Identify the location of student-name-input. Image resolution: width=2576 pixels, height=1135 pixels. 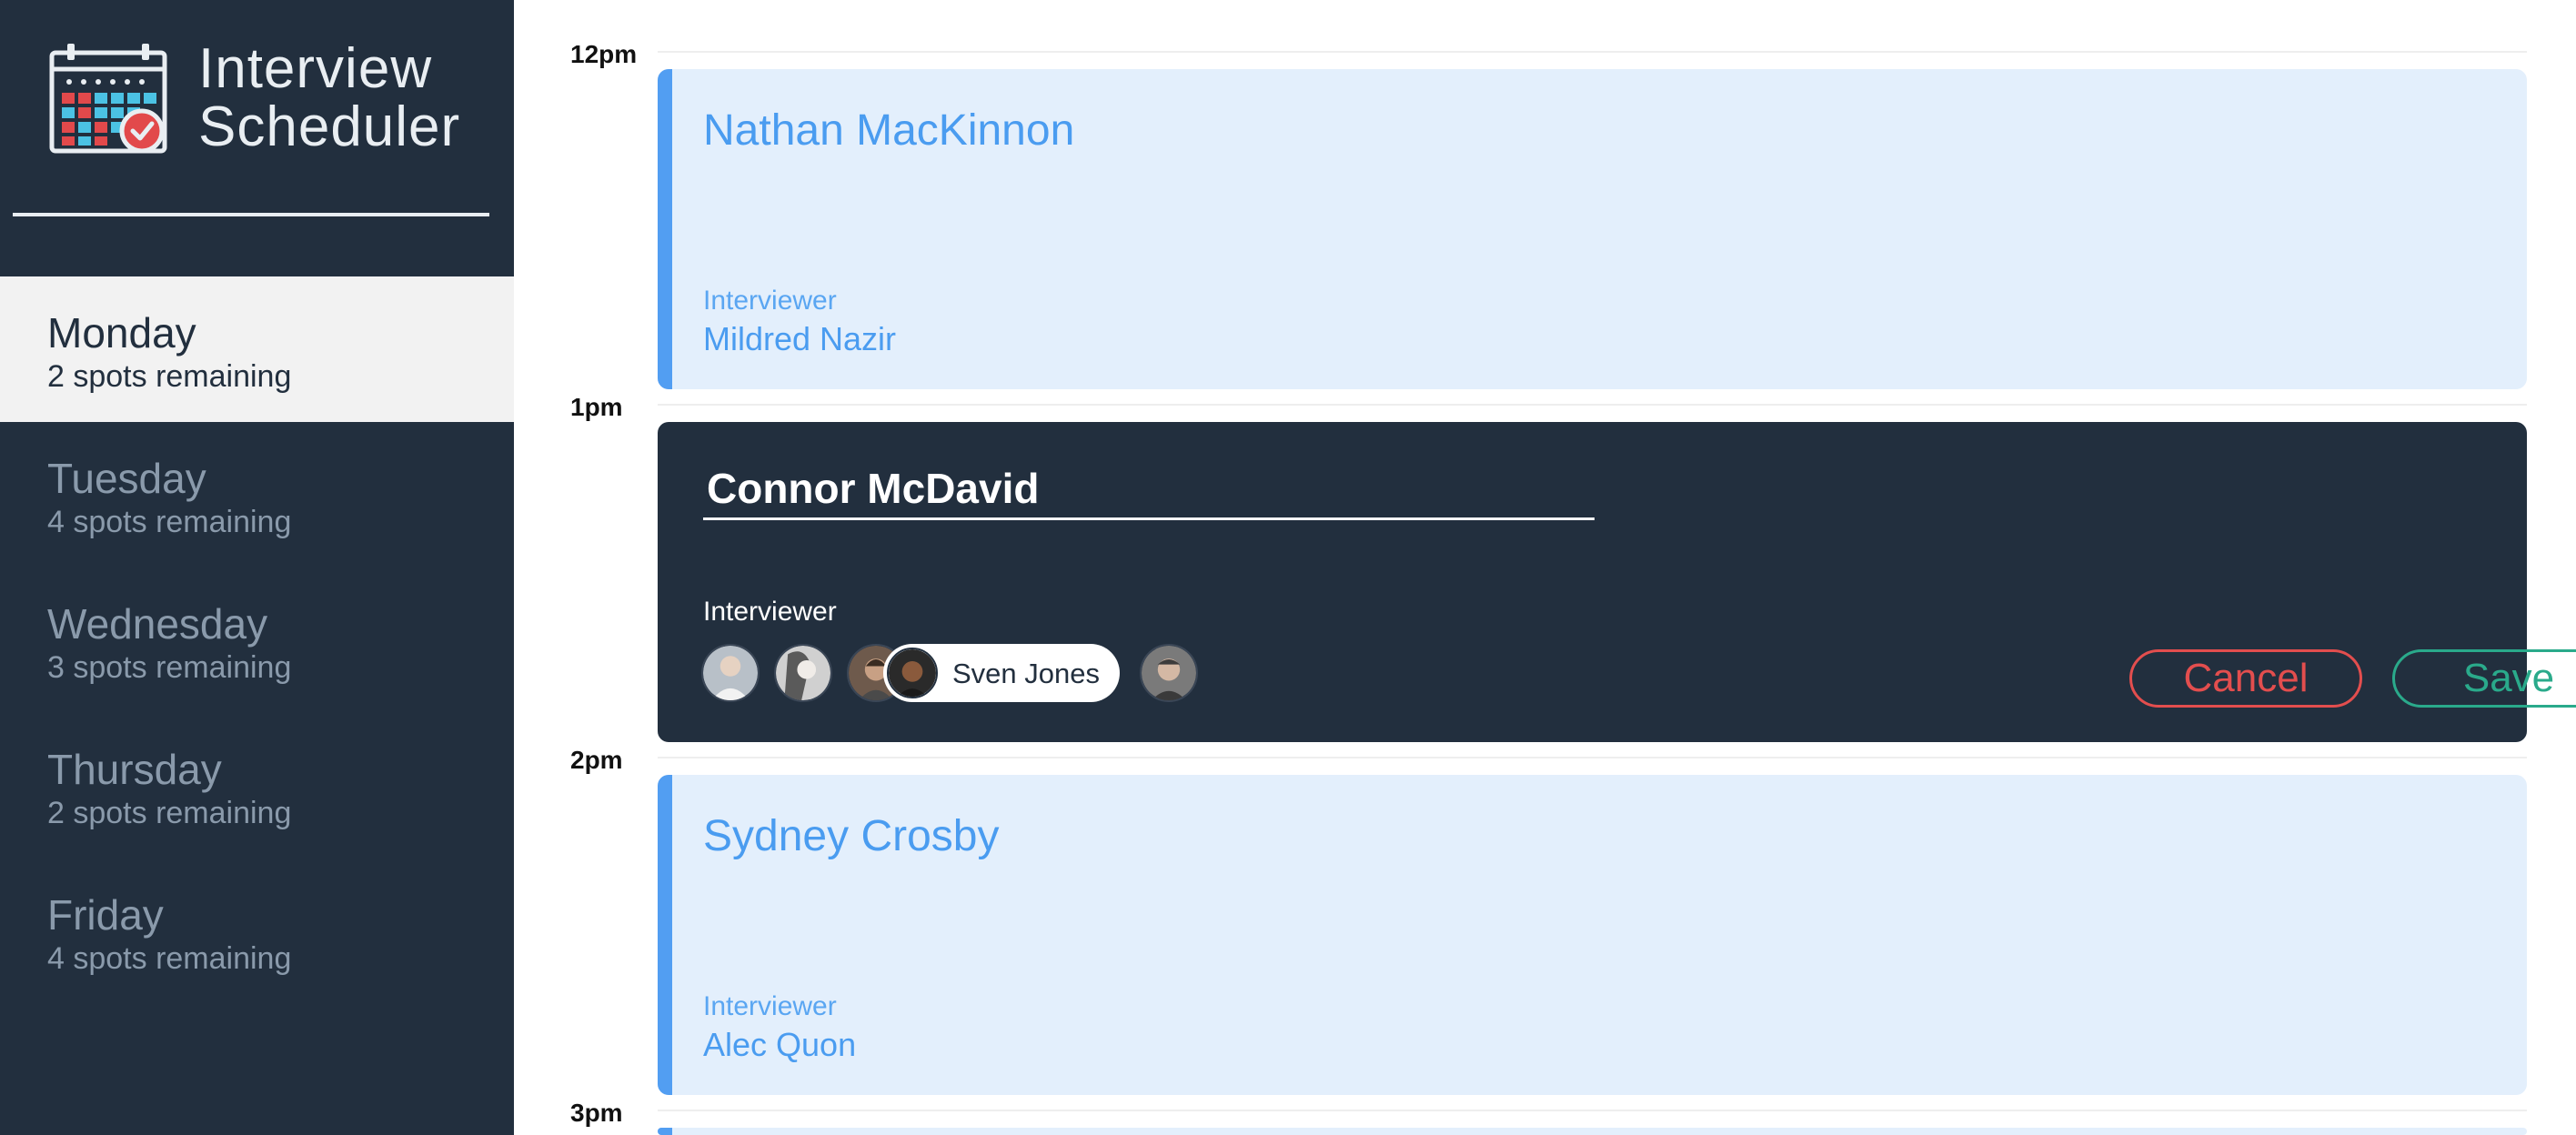
(1149, 489).